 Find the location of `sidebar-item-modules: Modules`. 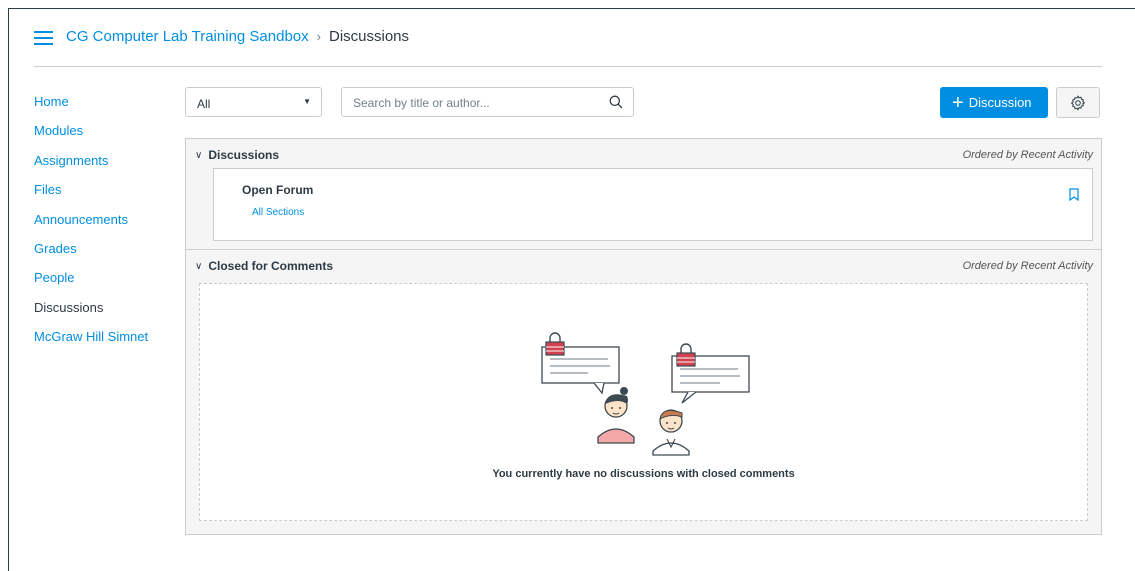

sidebar-item-modules: Modules is located at coordinates (104, 136).